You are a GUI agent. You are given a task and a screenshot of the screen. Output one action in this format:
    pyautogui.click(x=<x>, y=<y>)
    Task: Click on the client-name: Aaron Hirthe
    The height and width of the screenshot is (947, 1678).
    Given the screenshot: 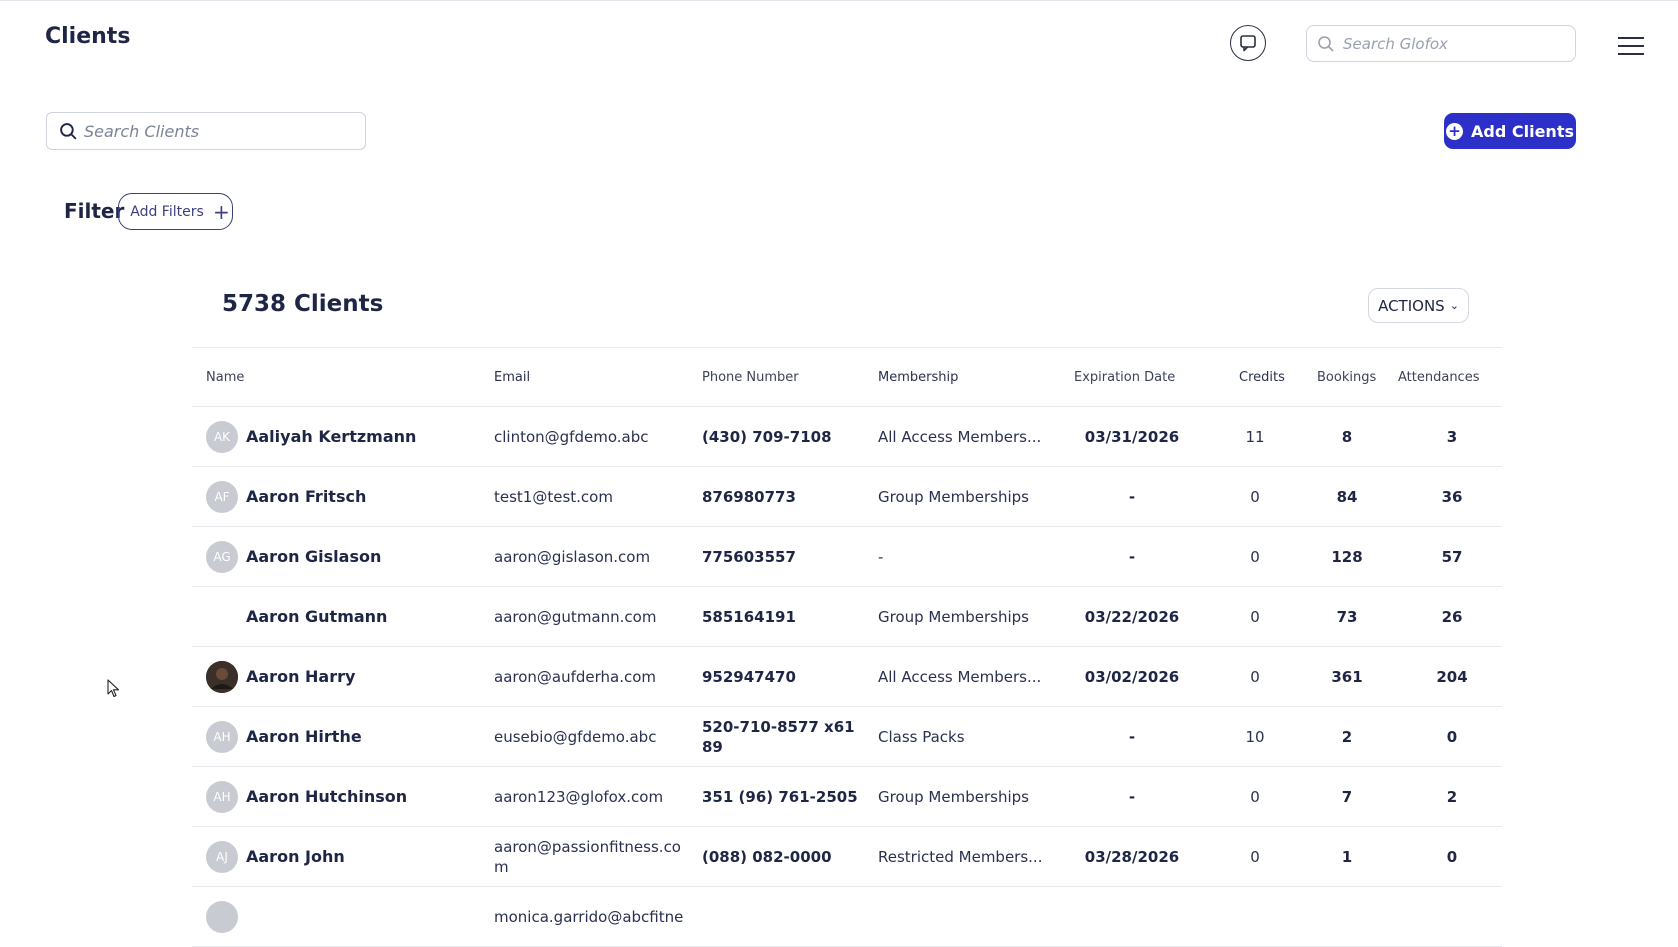 What is the action you would take?
    pyautogui.click(x=304, y=736)
    